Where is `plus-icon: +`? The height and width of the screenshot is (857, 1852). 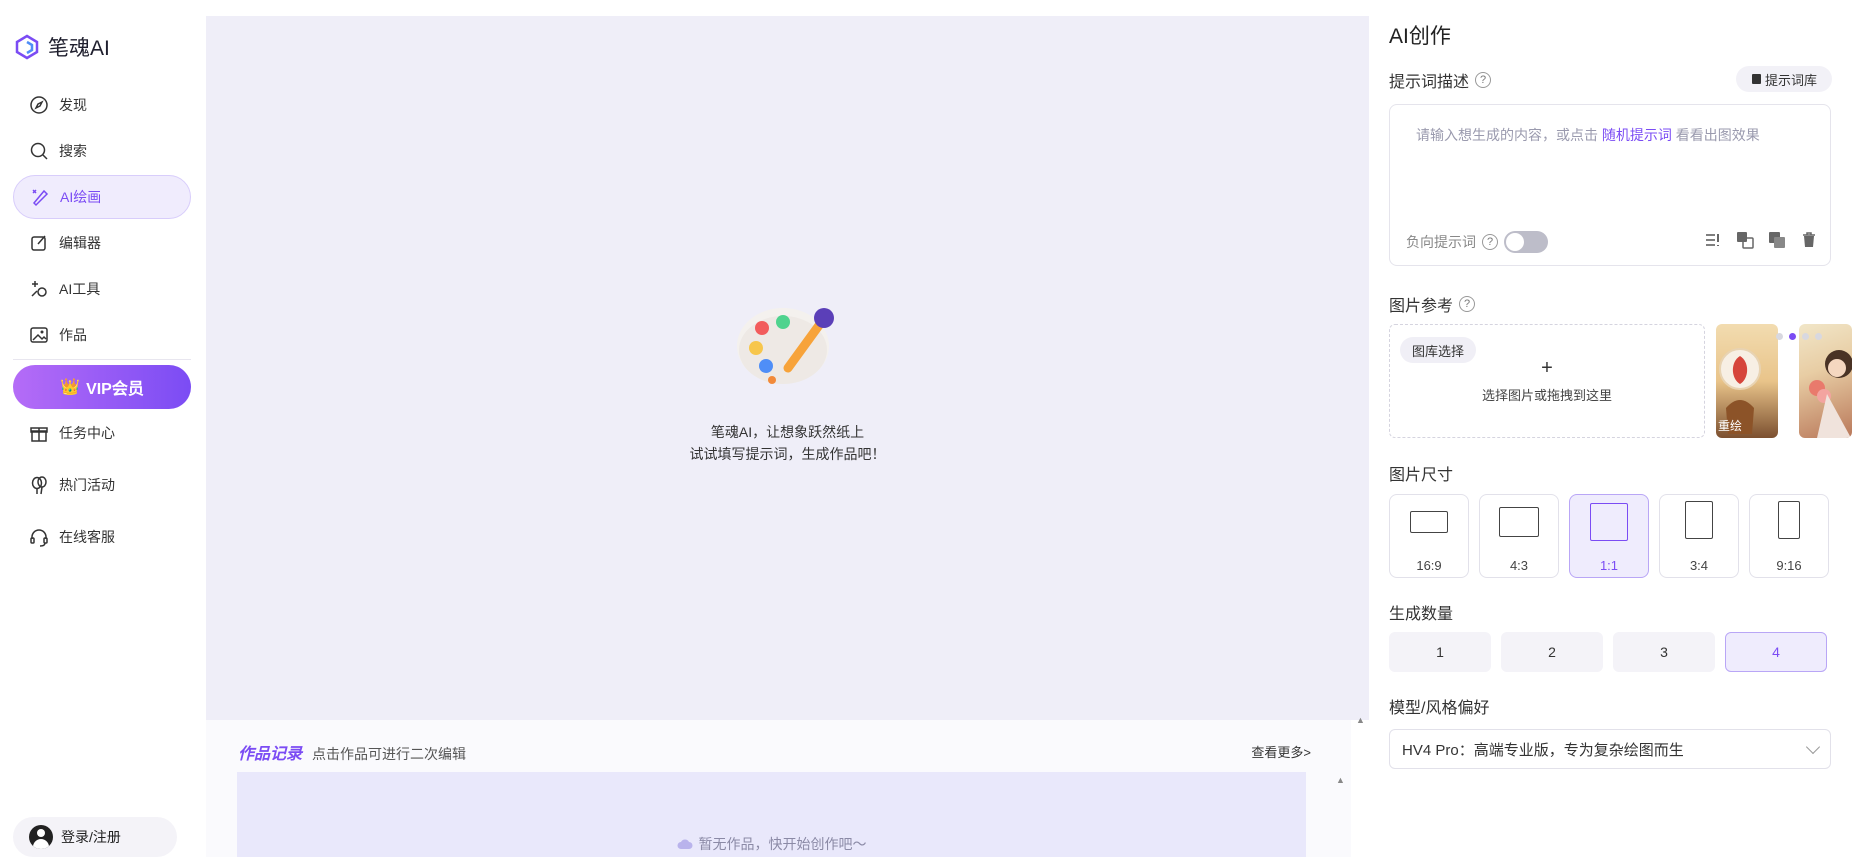
plus-icon: + is located at coordinates (1547, 368).